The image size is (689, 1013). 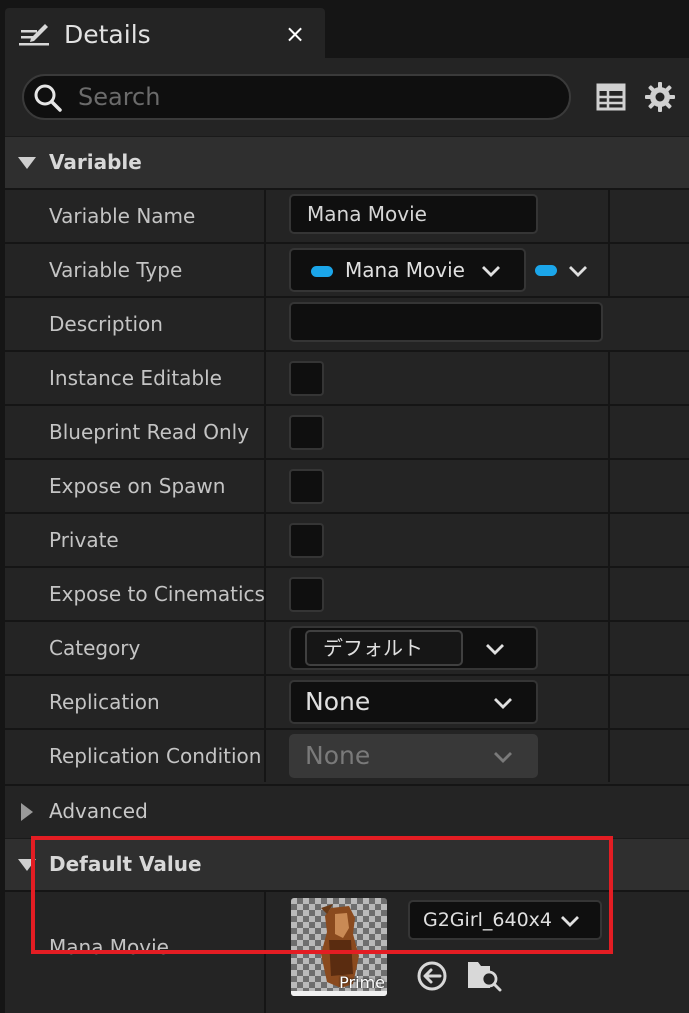 What do you see at coordinates (107, 34) in the screenshot?
I see `tab-title: Details` at bounding box center [107, 34].